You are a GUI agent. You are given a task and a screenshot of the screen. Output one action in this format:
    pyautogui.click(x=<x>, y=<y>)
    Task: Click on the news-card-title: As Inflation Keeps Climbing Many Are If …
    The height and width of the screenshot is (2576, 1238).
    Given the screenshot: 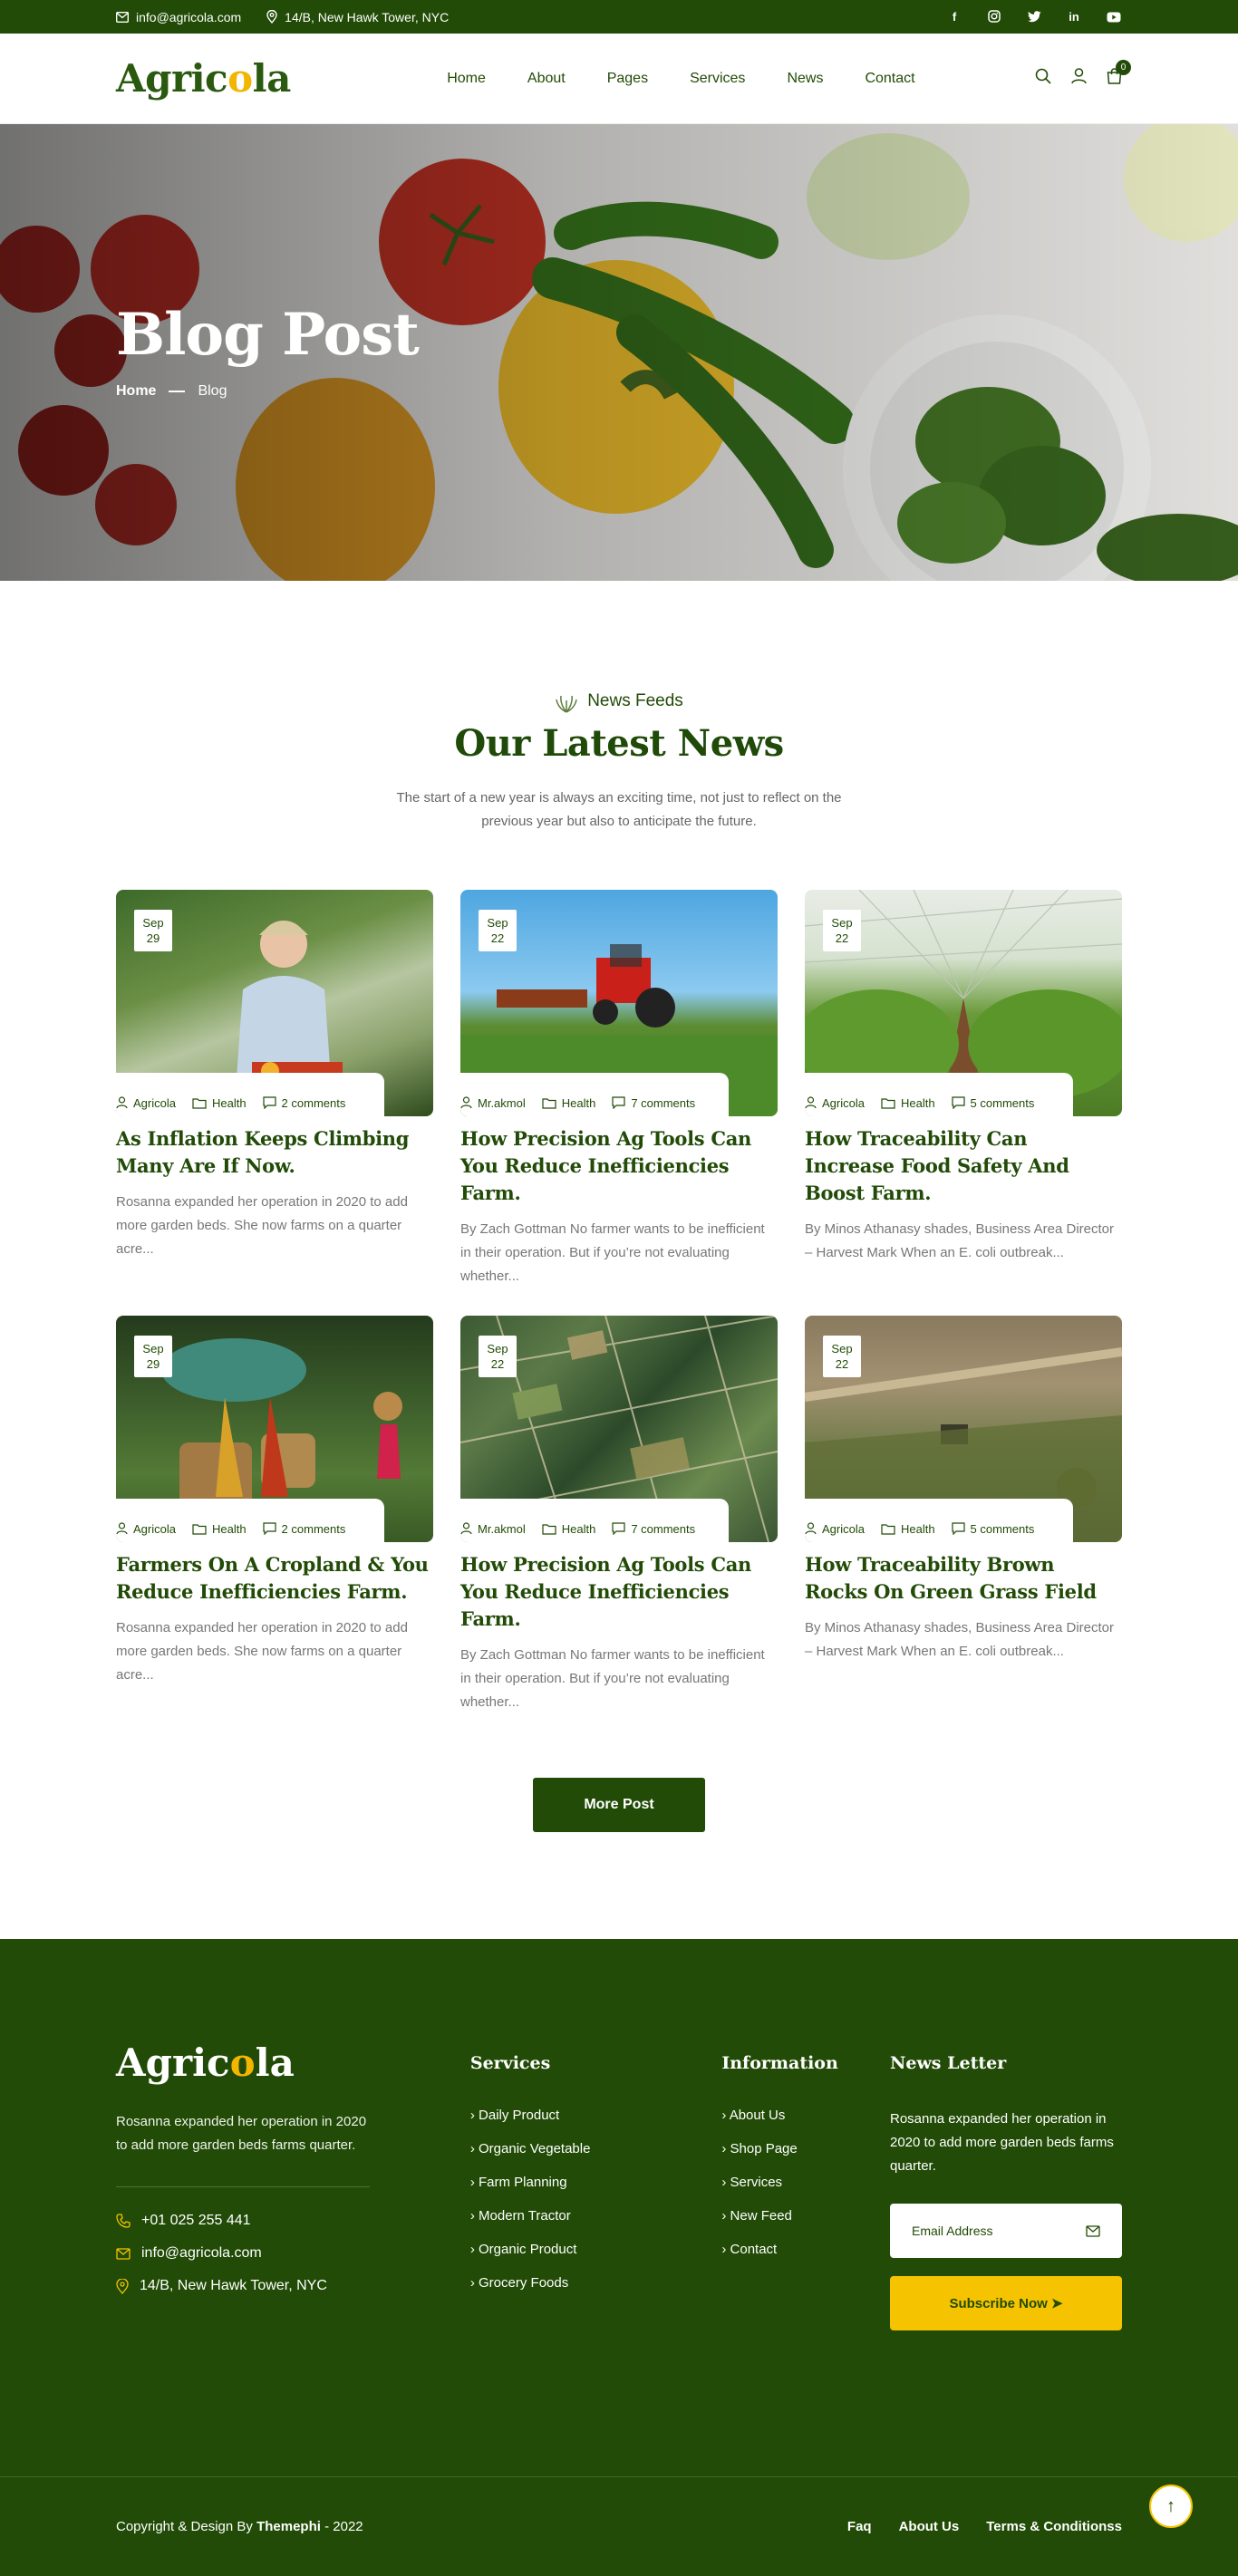 What is the action you would take?
    pyautogui.click(x=262, y=1152)
    